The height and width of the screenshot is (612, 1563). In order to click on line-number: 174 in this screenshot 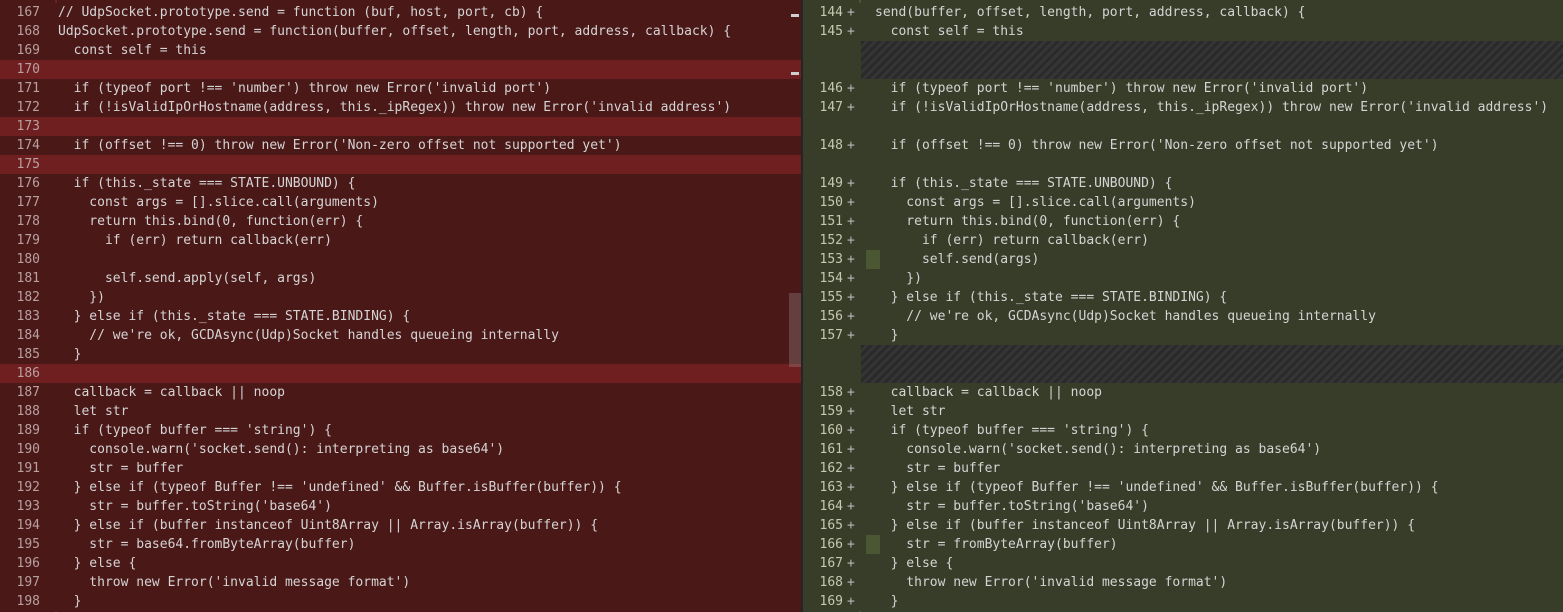, I will do `click(28, 145)`.